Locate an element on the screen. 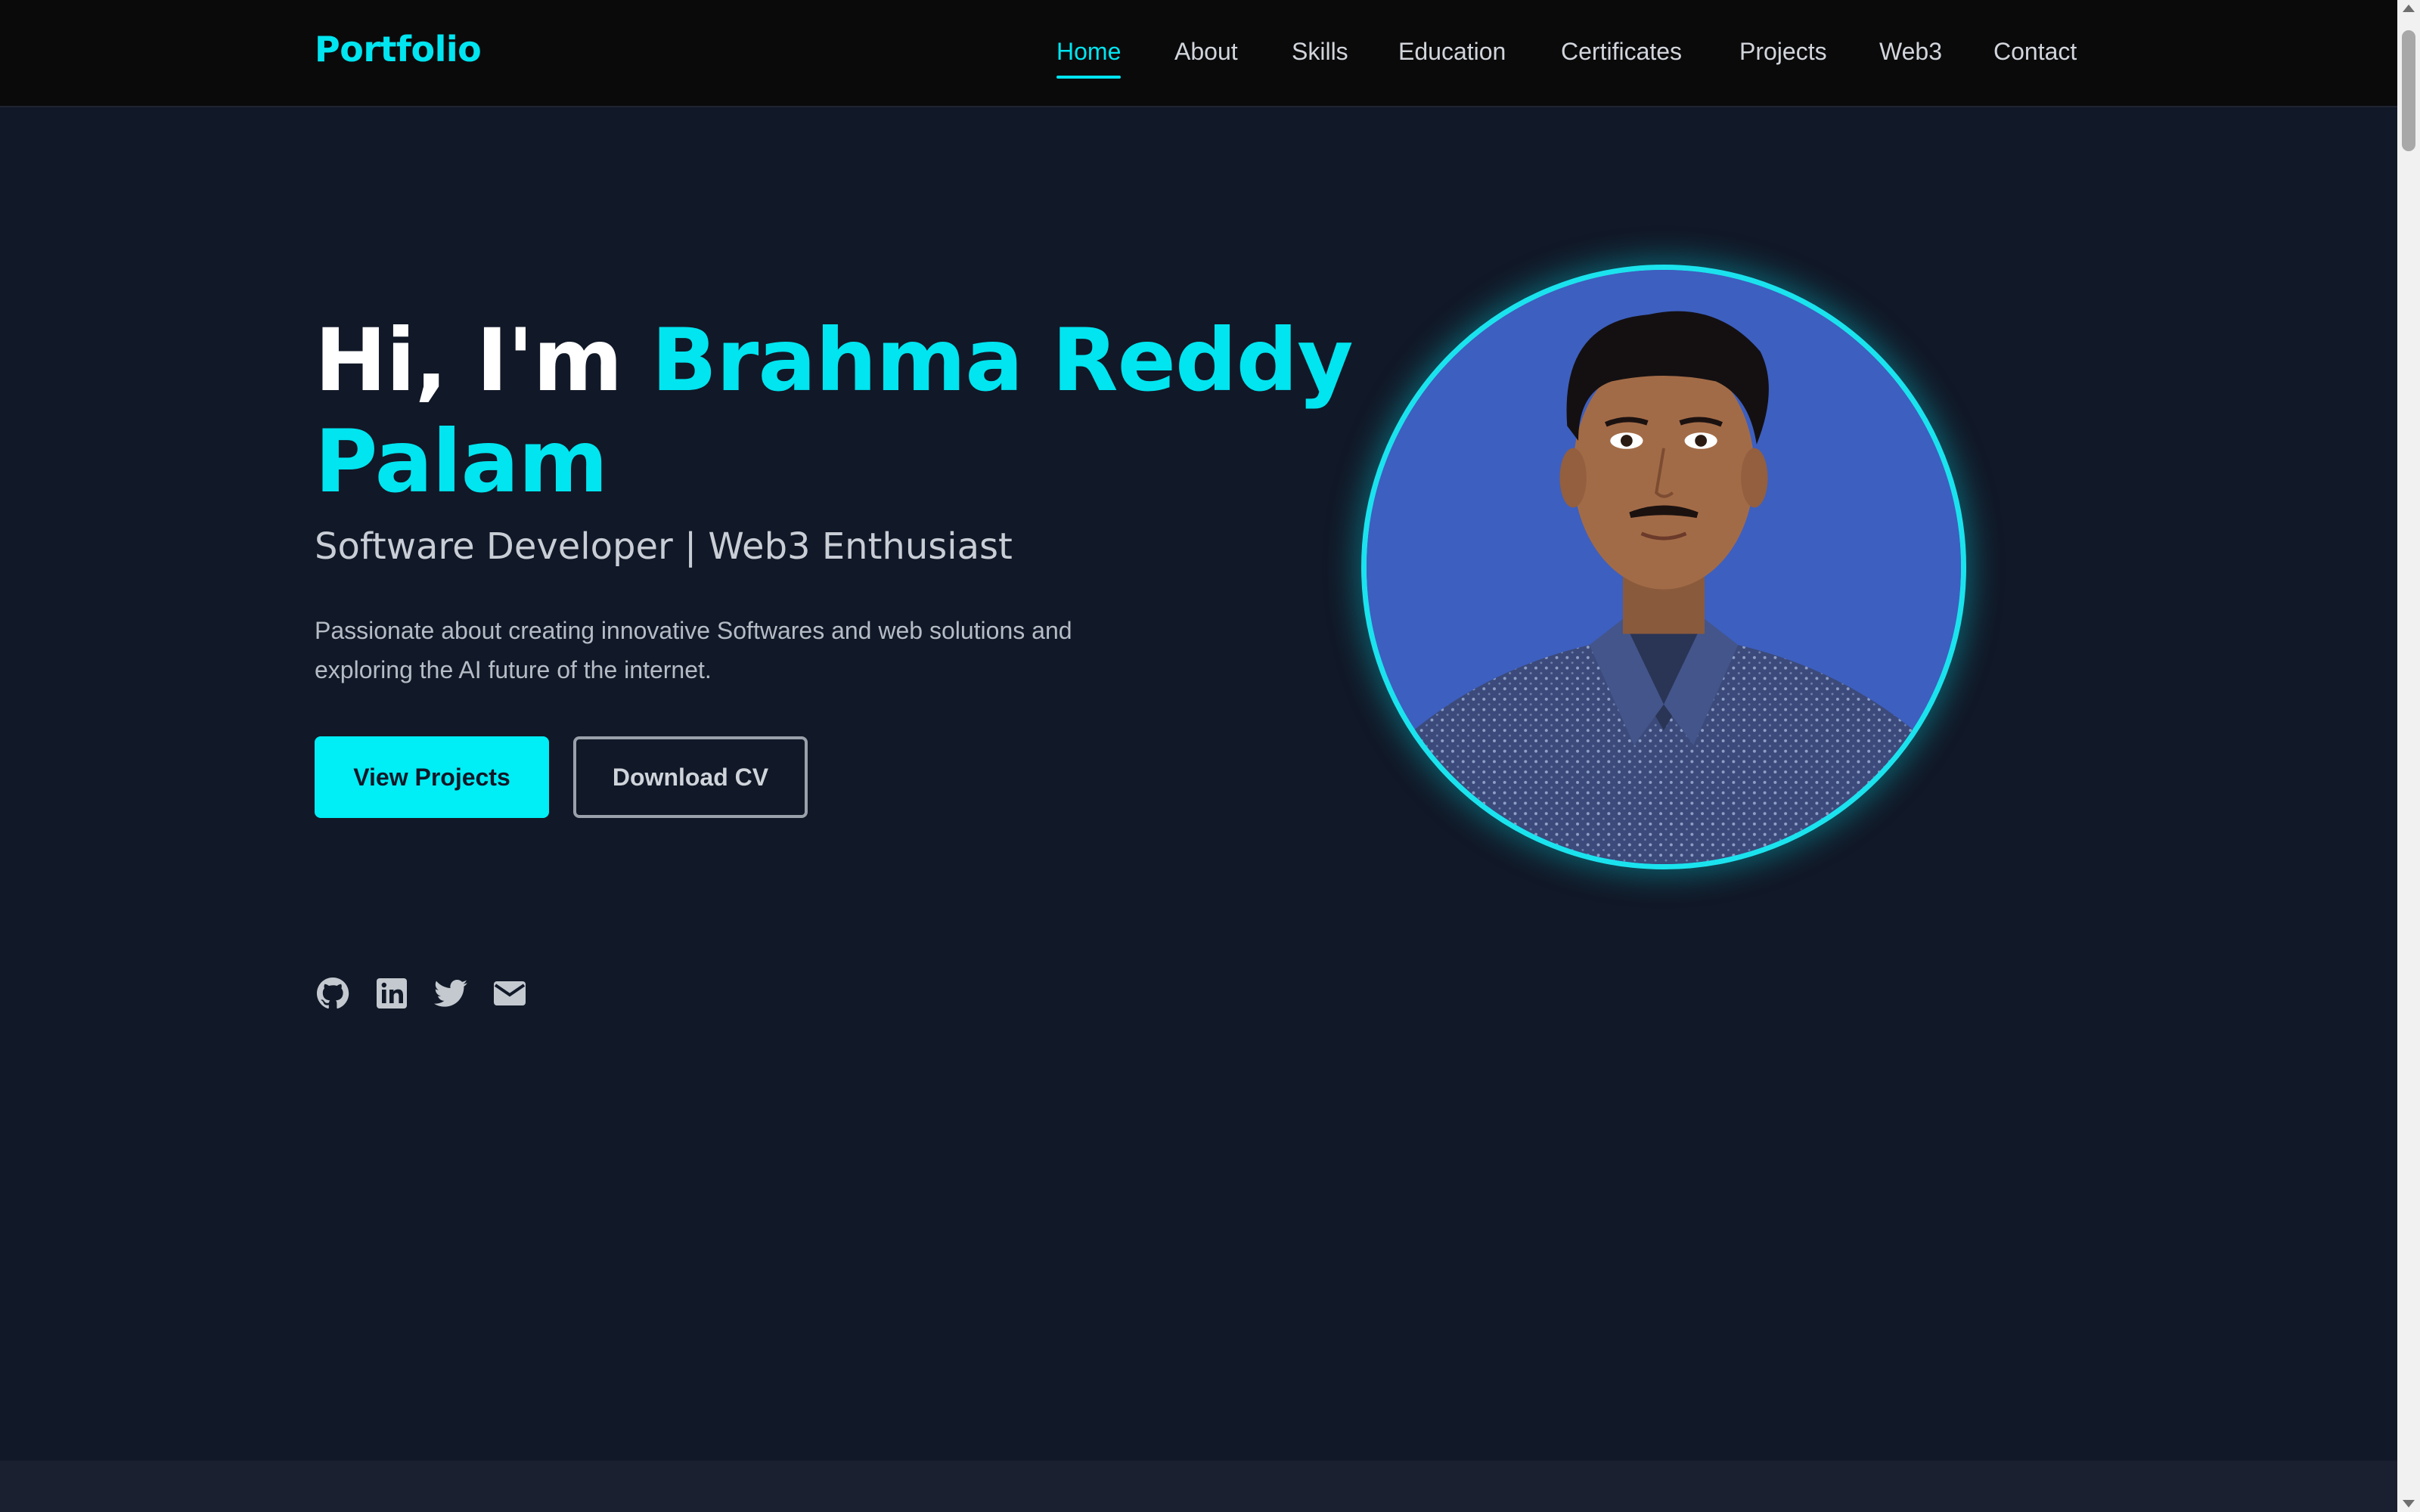 The width and height of the screenshot is (2420, 1512). linkedin-icon is located at coordinates (392, 993).